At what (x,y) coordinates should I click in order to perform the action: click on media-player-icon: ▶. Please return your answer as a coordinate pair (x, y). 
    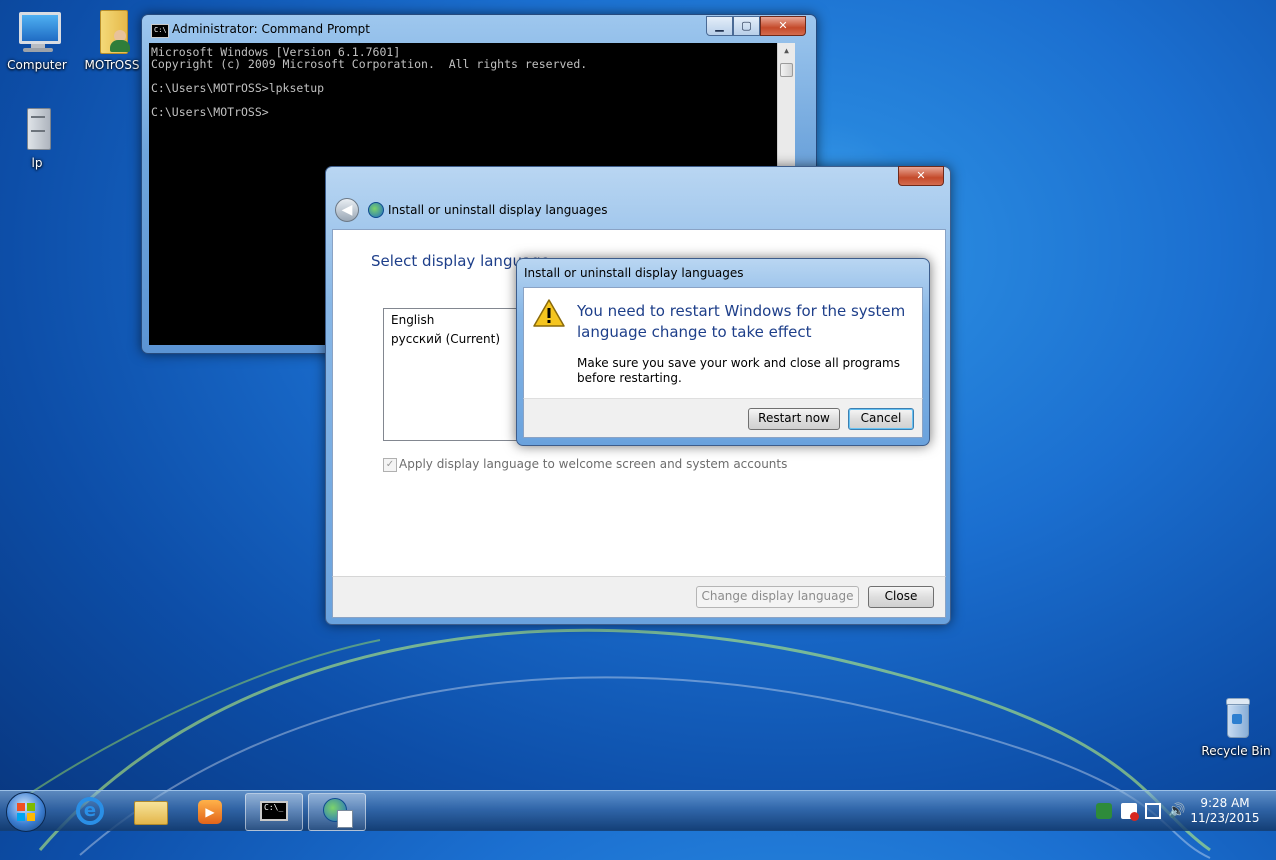
    Looking at the image, I should click on (210, 812).